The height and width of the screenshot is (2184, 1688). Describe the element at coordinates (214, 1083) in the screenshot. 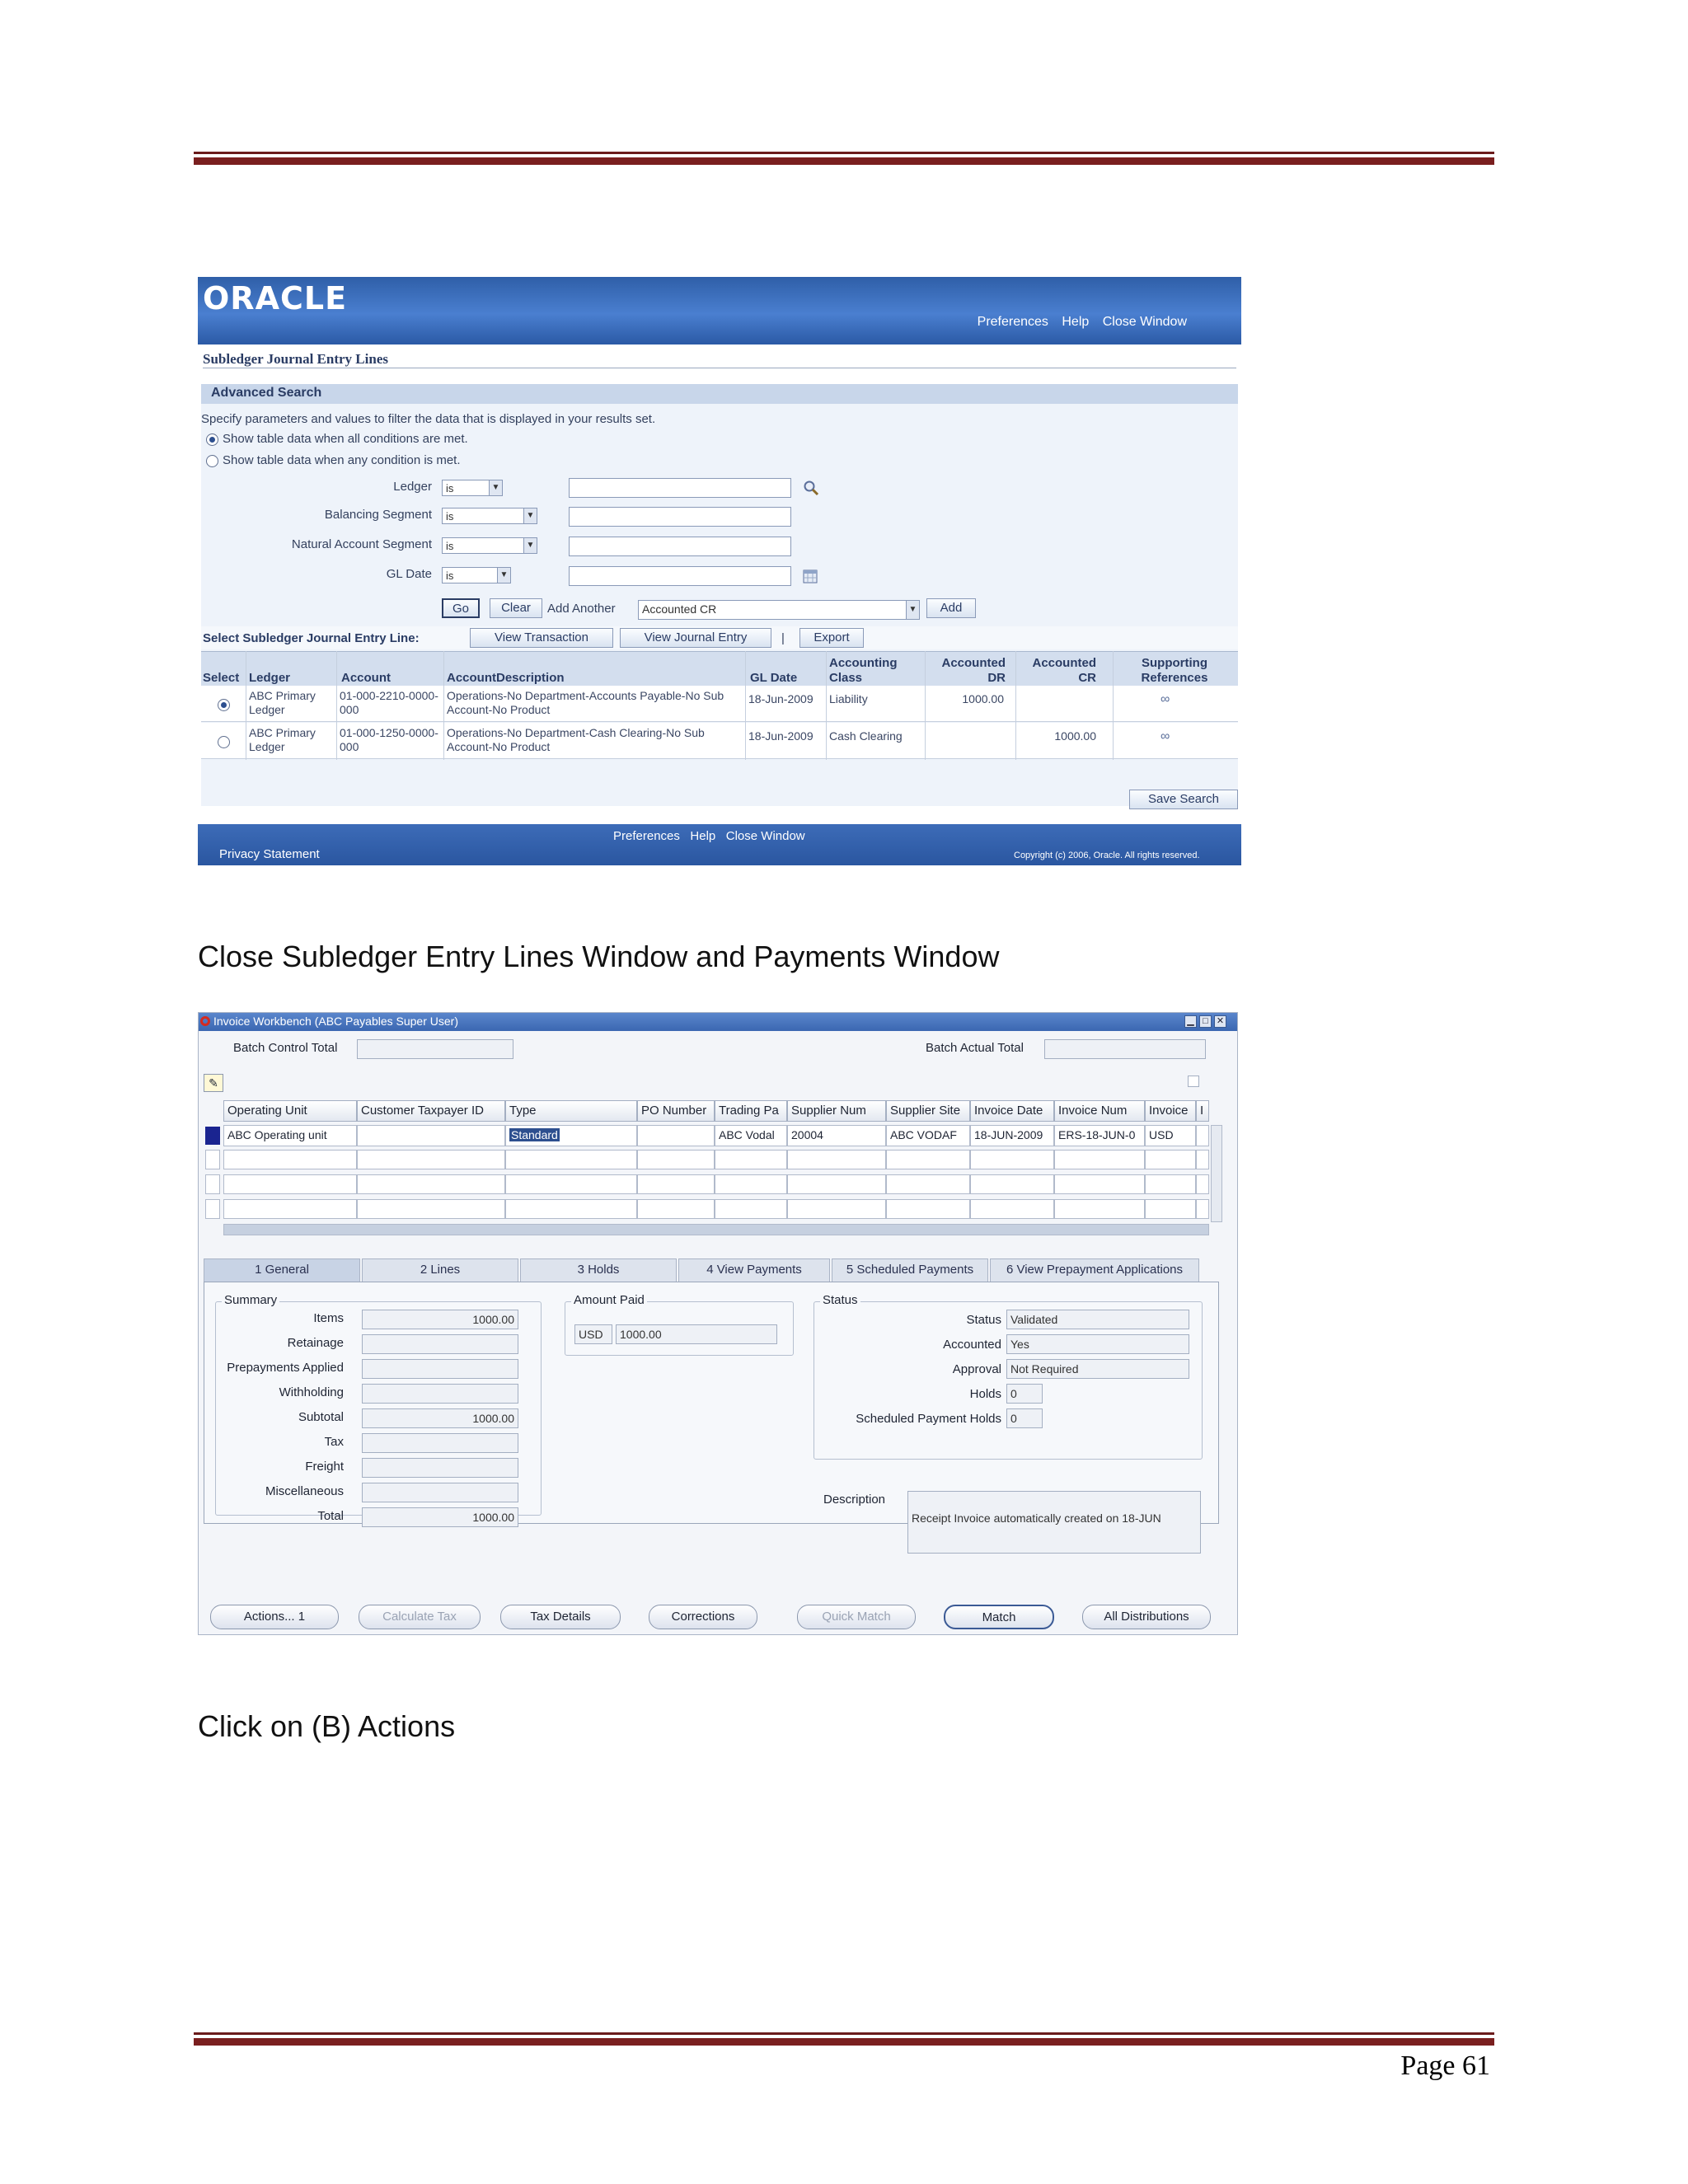

I see `folder-icon: ✎` at that location.